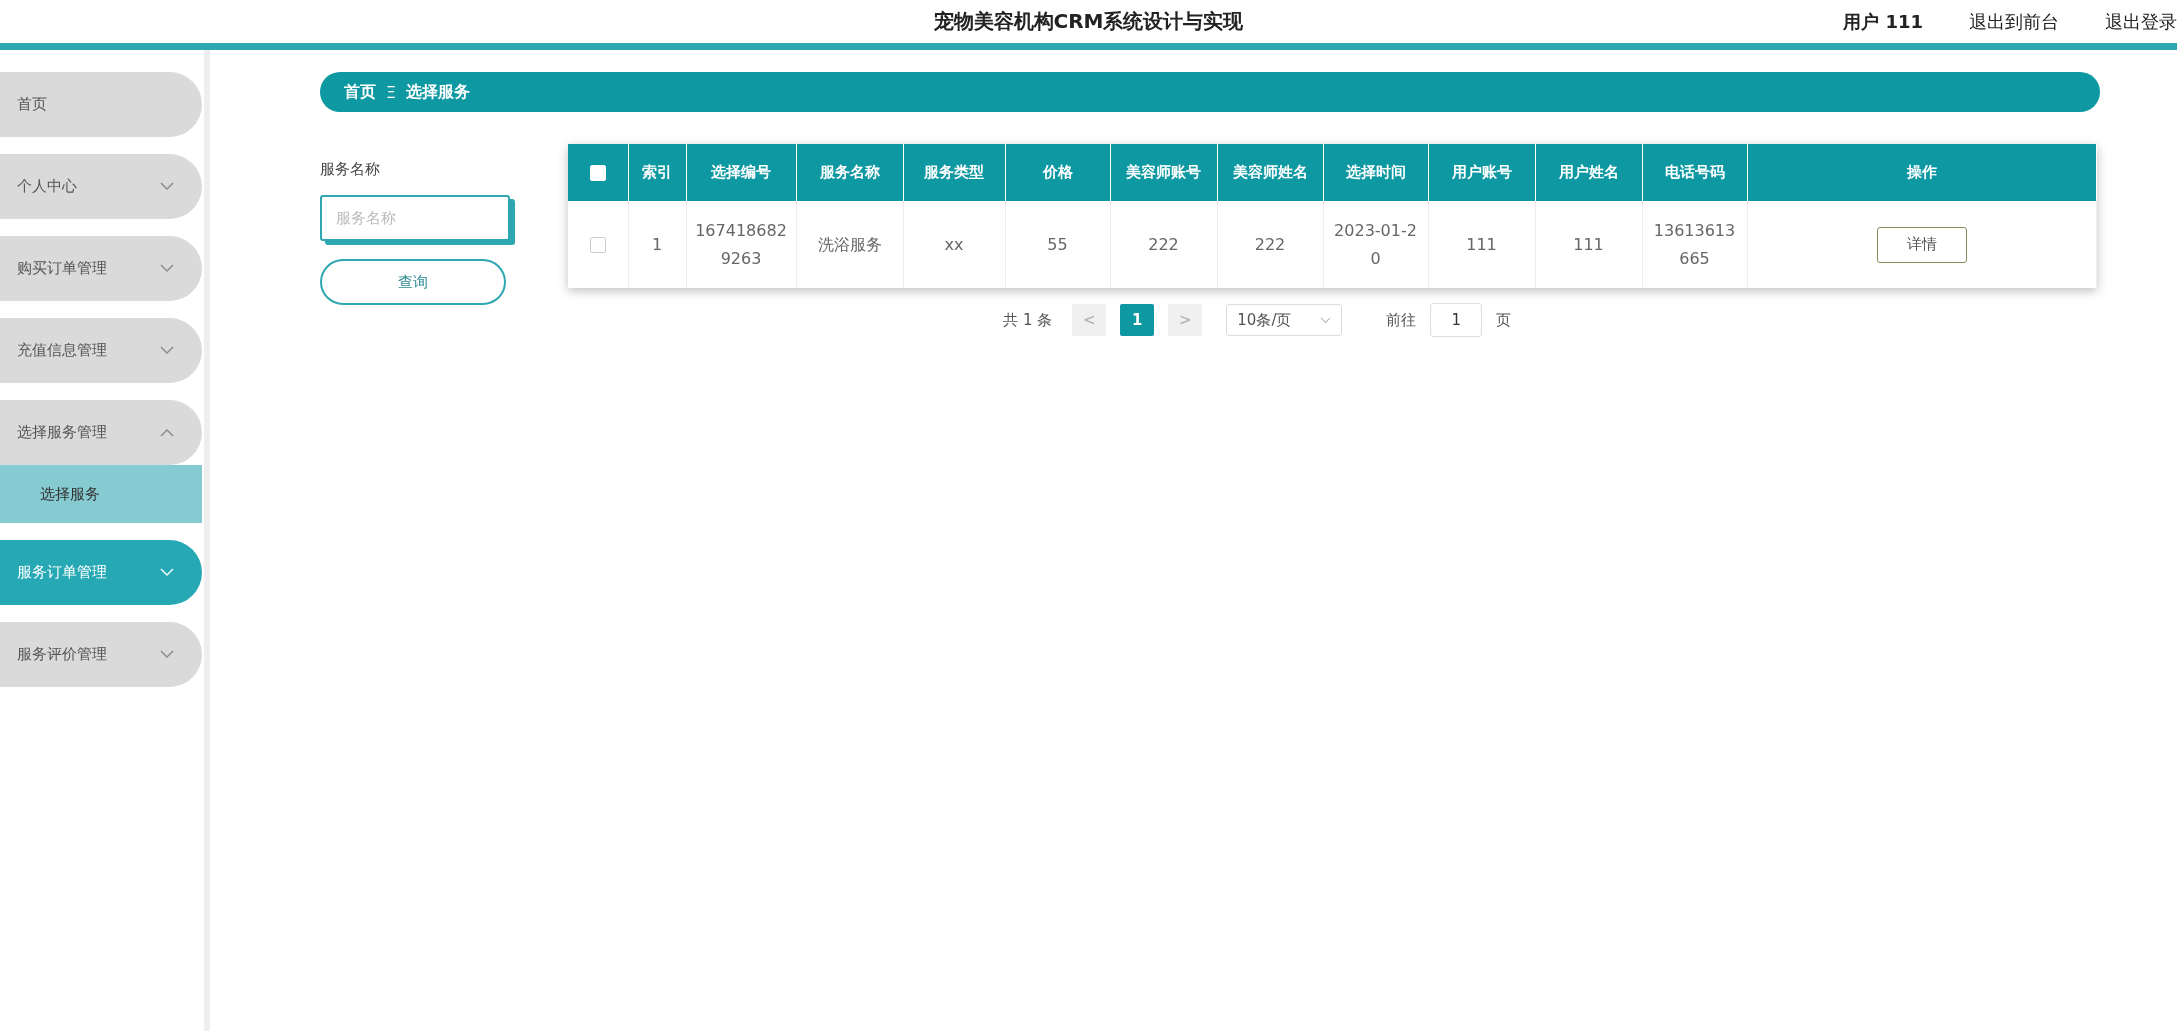  Describe the element at coordinates (1401, 320) in the screenshot. I see `goto-label: 前往` at that location.